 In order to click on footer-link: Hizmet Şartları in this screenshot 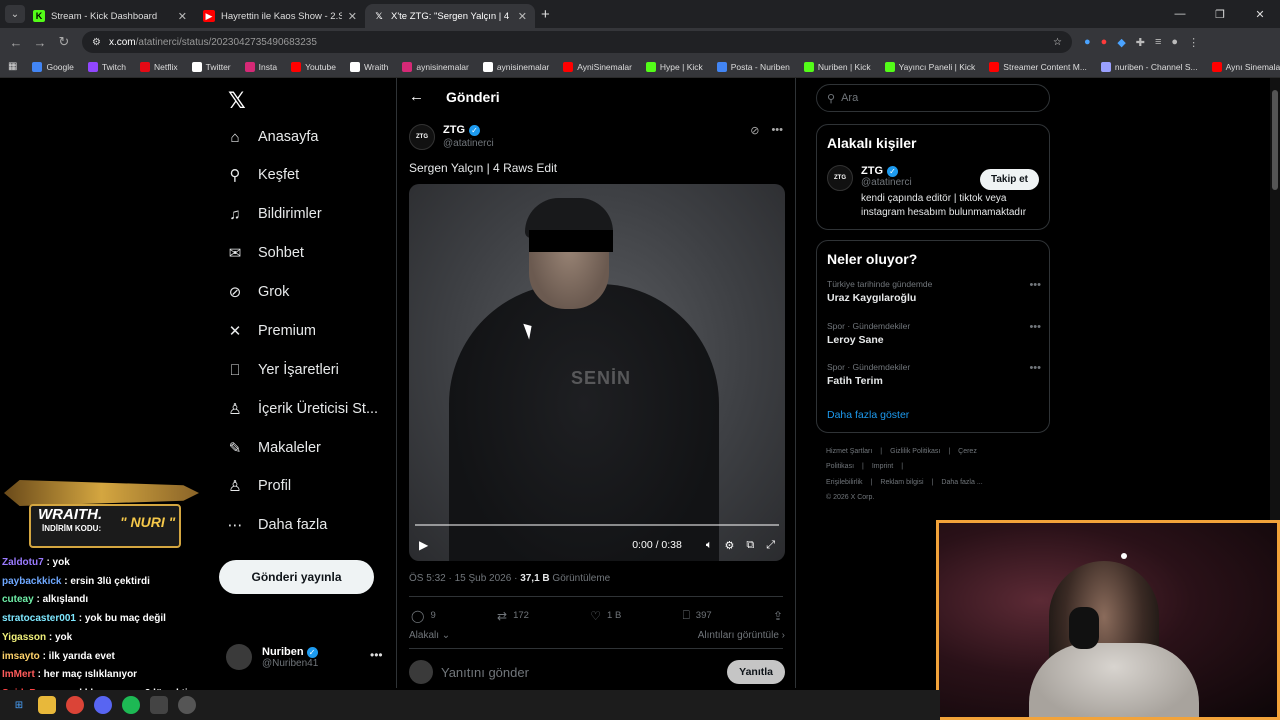, I will do `click(849, 451)`.